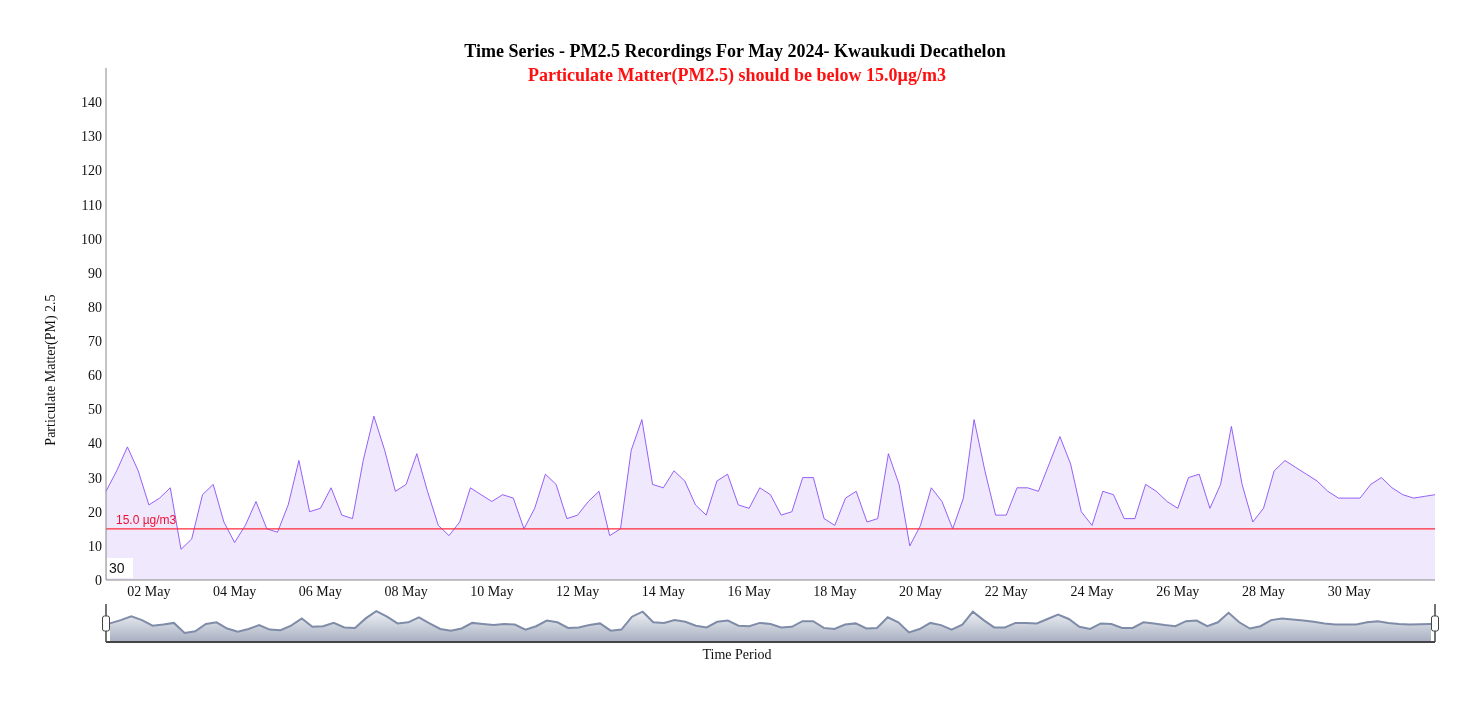  Describe the element at coordinates (920, 591) in the screenshot. I see `tick-label: 20 May` at that location.